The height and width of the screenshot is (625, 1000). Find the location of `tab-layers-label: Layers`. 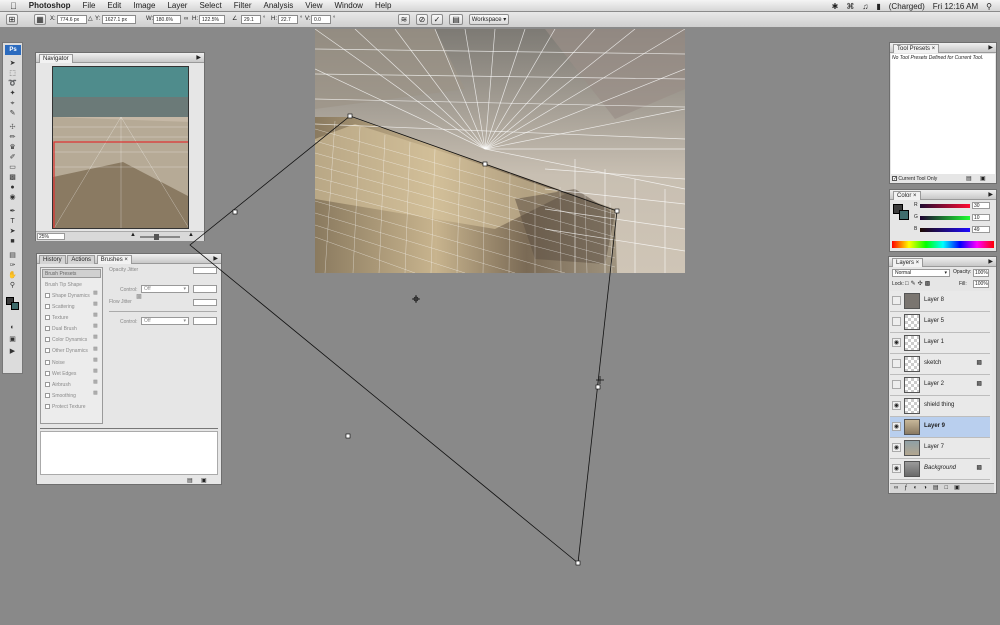

tab-layers-label: Layers is located at coordinates (905, 263).